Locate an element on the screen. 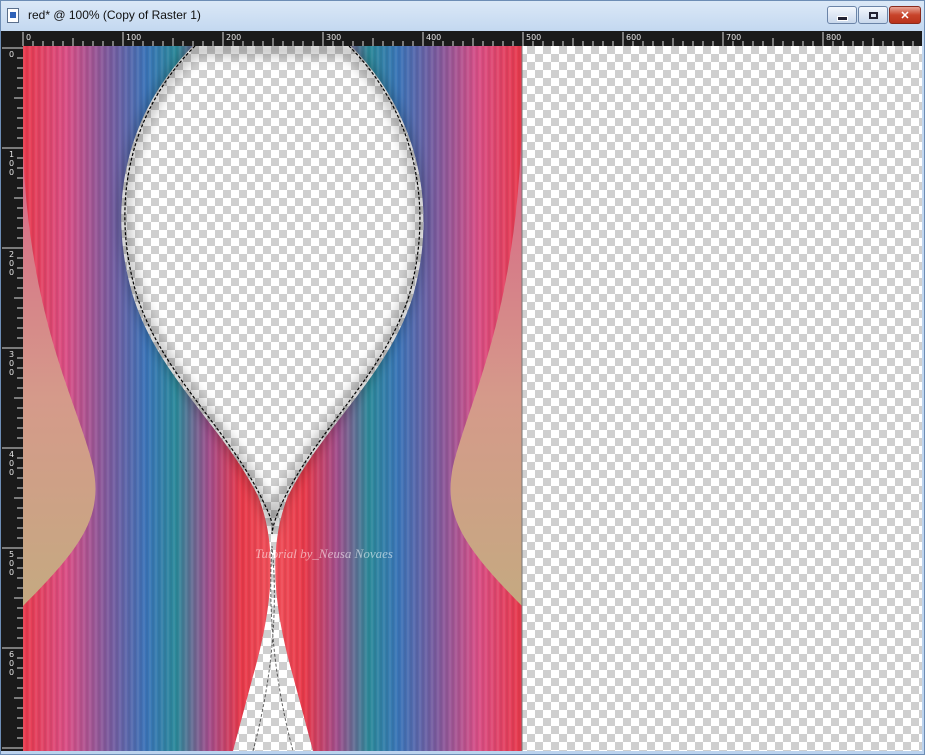  watermark-text: Tutorial by_Neusa Novaes is located at coordinates (324, 553).